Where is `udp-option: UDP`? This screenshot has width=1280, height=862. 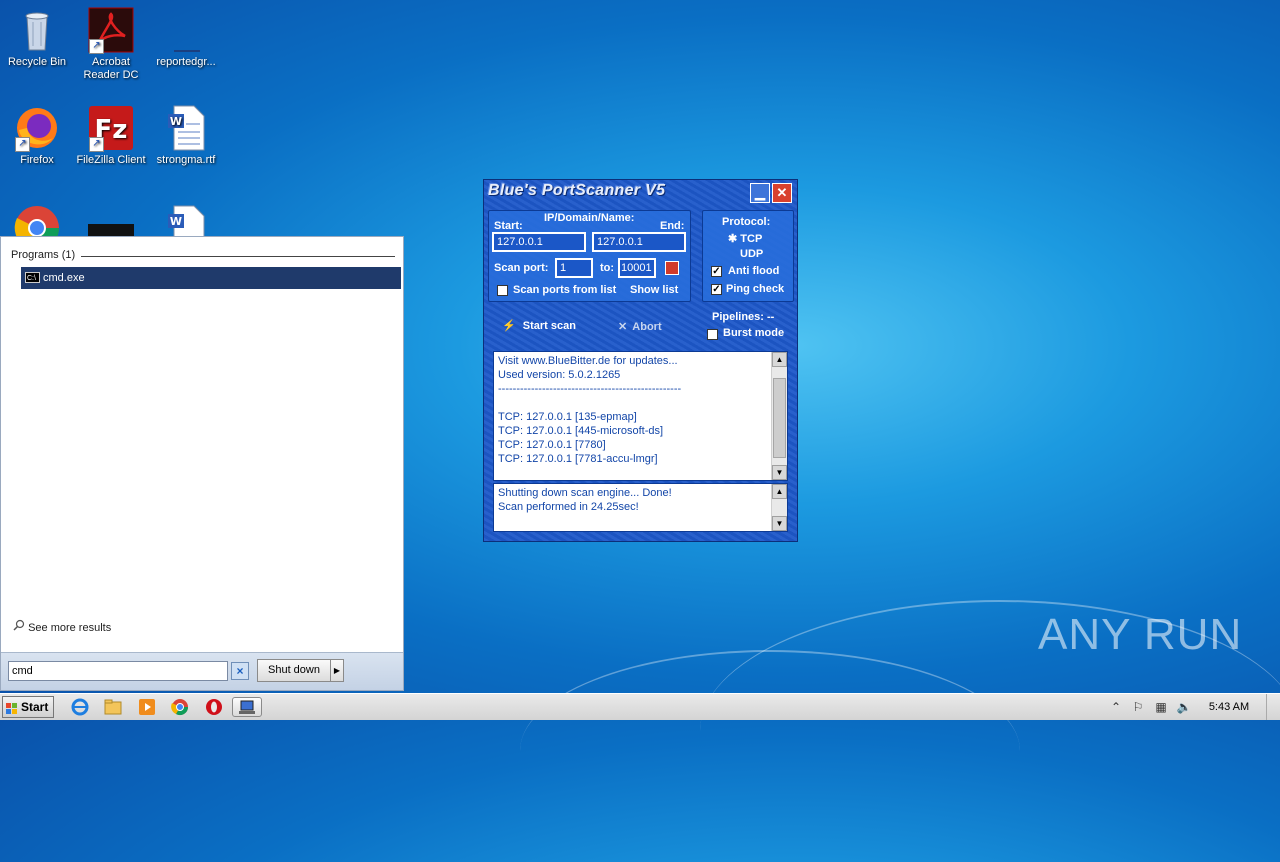 udp-option: UDP is located at coordinates (751, 254).